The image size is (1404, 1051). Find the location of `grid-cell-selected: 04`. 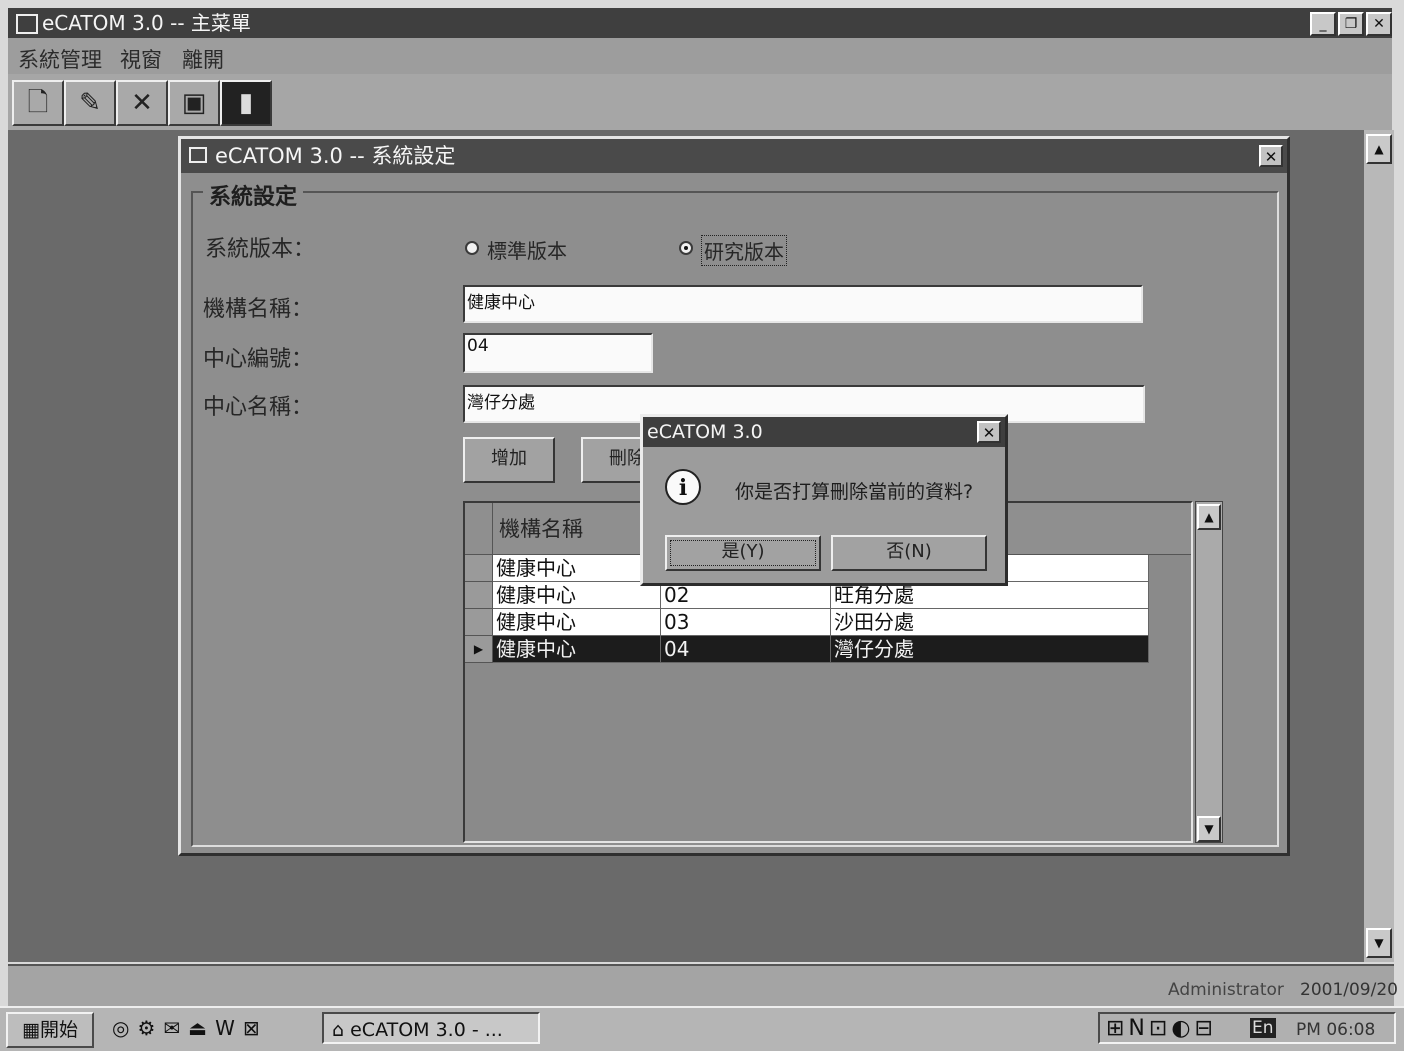

grid-cell-selected: 04 is located at coordinates (746, 649).